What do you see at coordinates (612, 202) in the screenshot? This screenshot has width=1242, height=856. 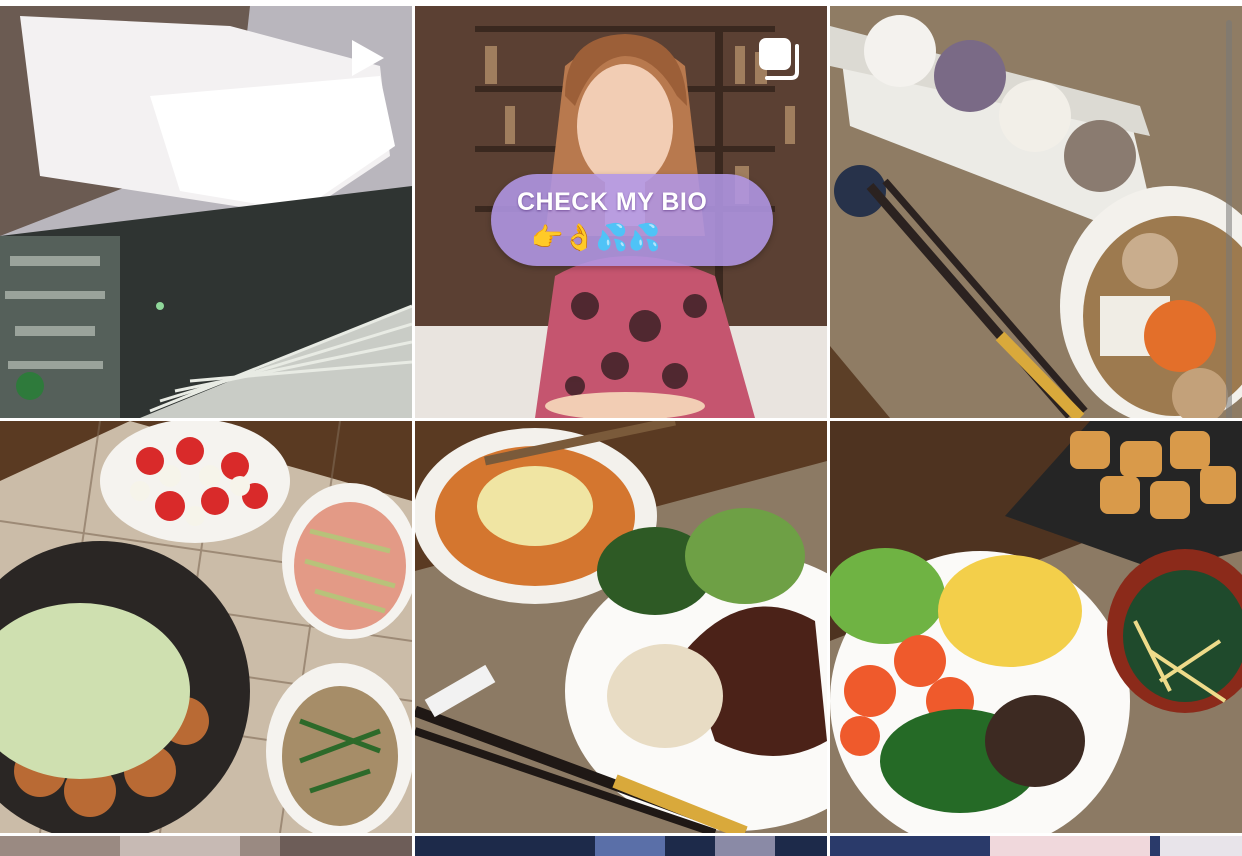 I see `sticker-text: CHECK MY BIO` at bounding box center [612, 202].